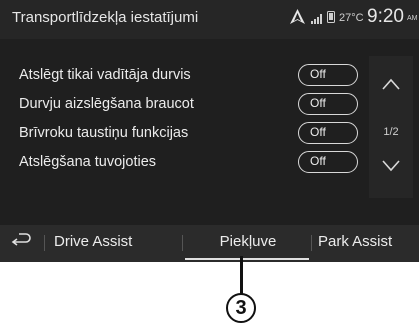 This screenshot has width=419, height=325. What do you see at coordinates (88, 162) in the screenshot?
I see `setting-label: Atslēgšana tuvojoties` at bounding box center [88, 162].